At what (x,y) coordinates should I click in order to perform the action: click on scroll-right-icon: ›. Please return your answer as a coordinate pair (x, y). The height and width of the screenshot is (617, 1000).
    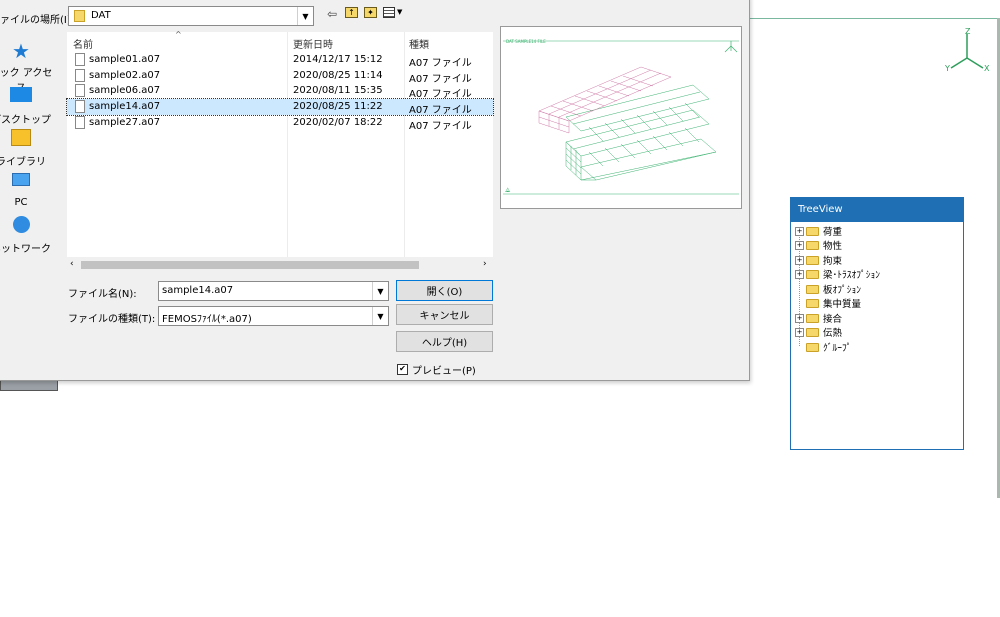
    Looking at the image, I should click on (485, 264).